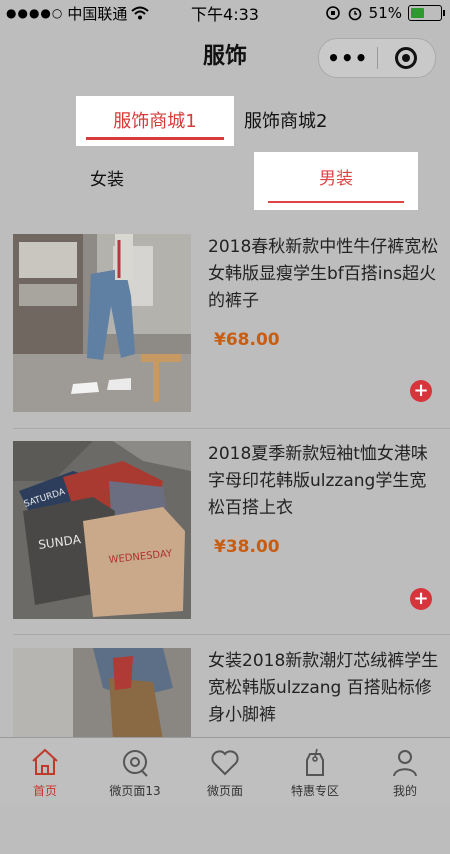 The image size is (450, 854). I want to click on tabbar-label: 微页面13, so click(135, 791).